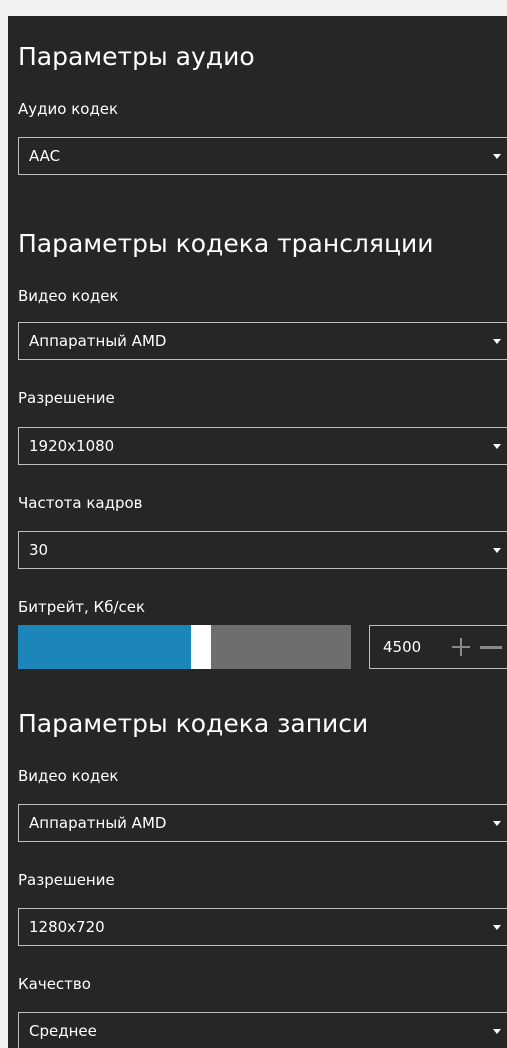  I want to click on record-resolution-value: 1280x720, so click(67, 927).